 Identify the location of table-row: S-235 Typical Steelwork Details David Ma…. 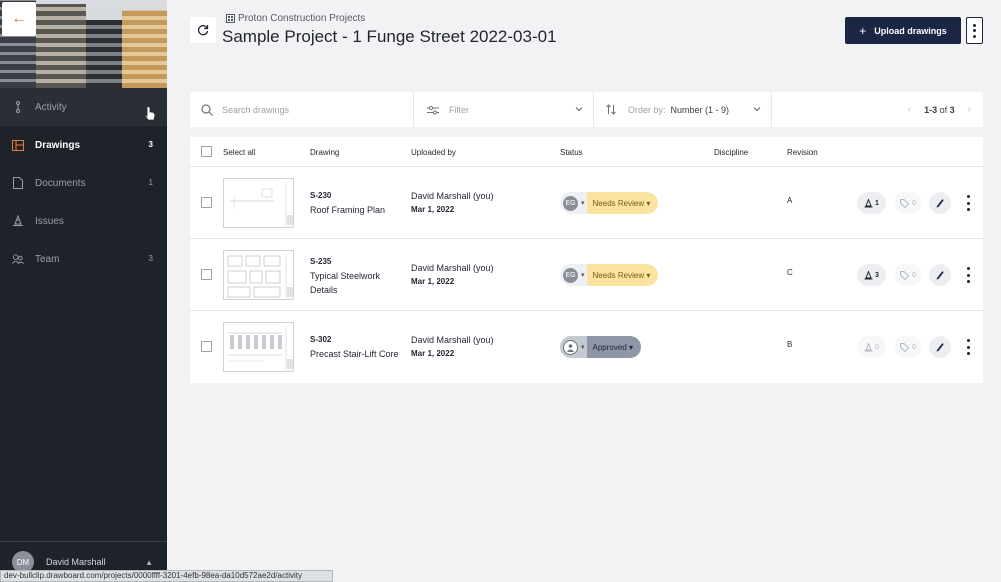
(586, 275).